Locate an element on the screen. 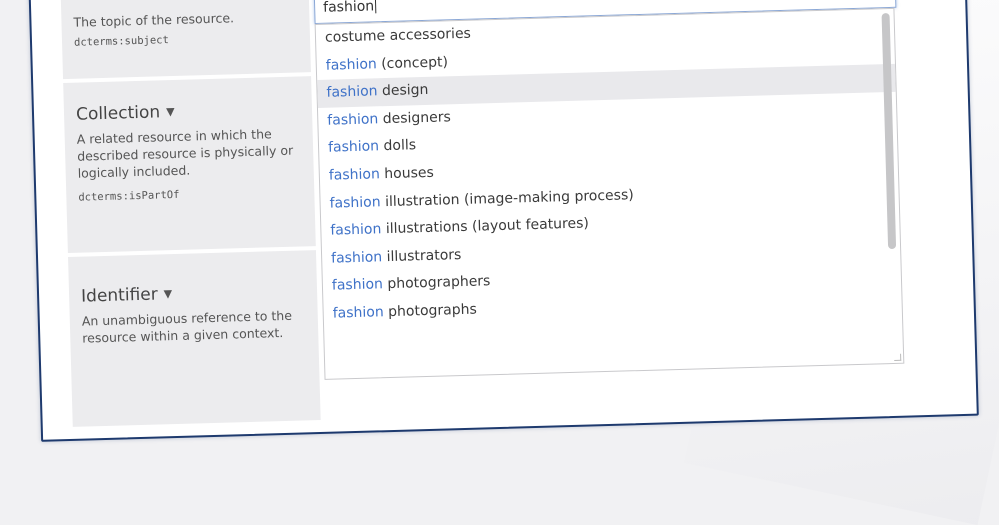 The height and width of the screenshot is (525, 999). text-cursor is located at coordinates (375, 7).